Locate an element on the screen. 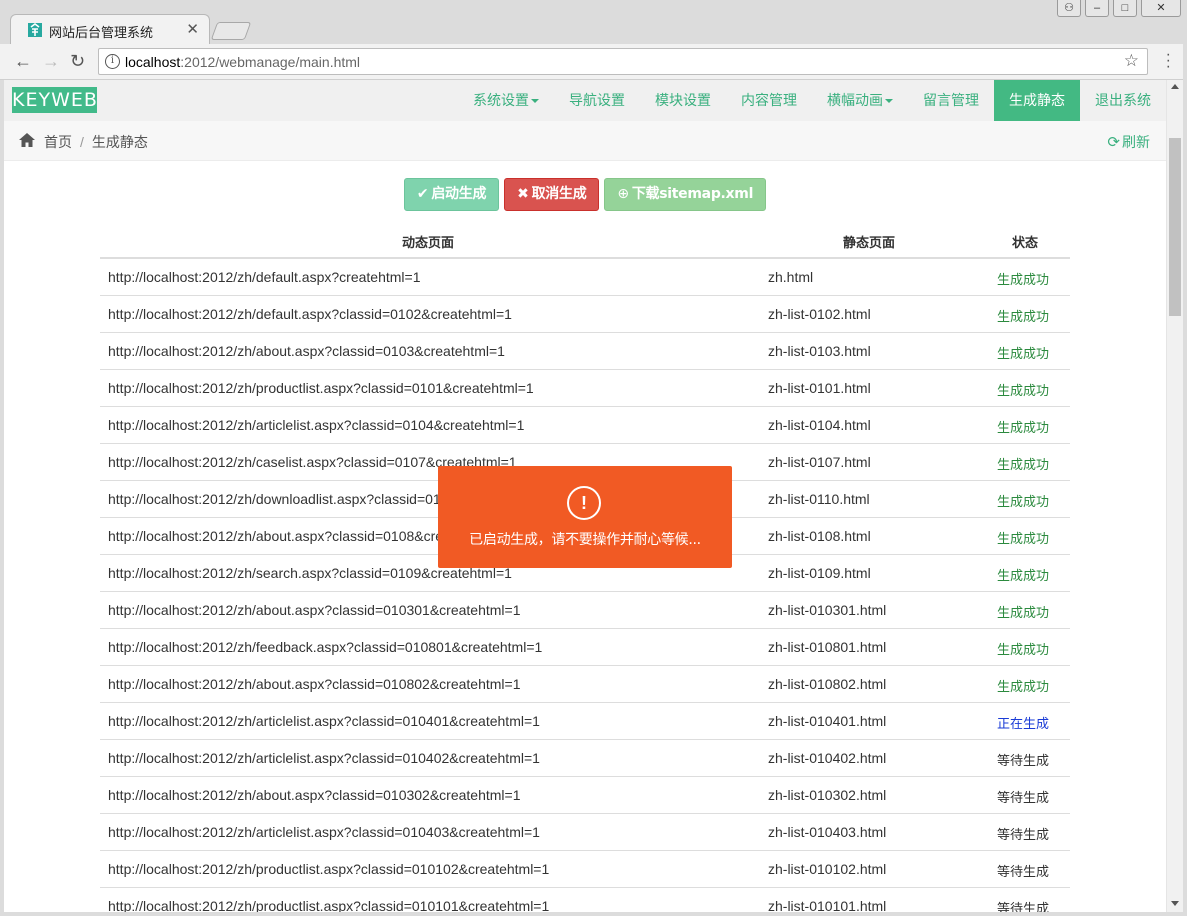  window-controls: ⚇ – □ ✕ is located at coordinates (1119, 8).